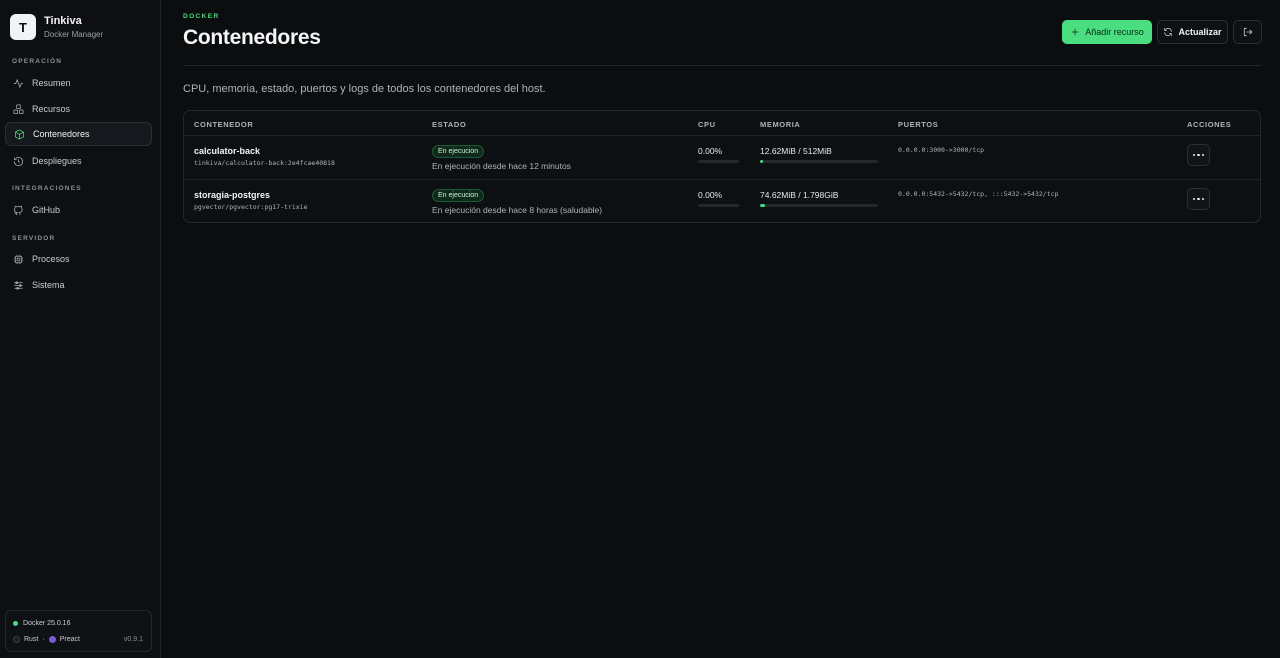  What do you see at coordinates (57, 161) in the screenshot?
I see `sidebar-item-label: Despliegues` at bounding box center [57, 161].